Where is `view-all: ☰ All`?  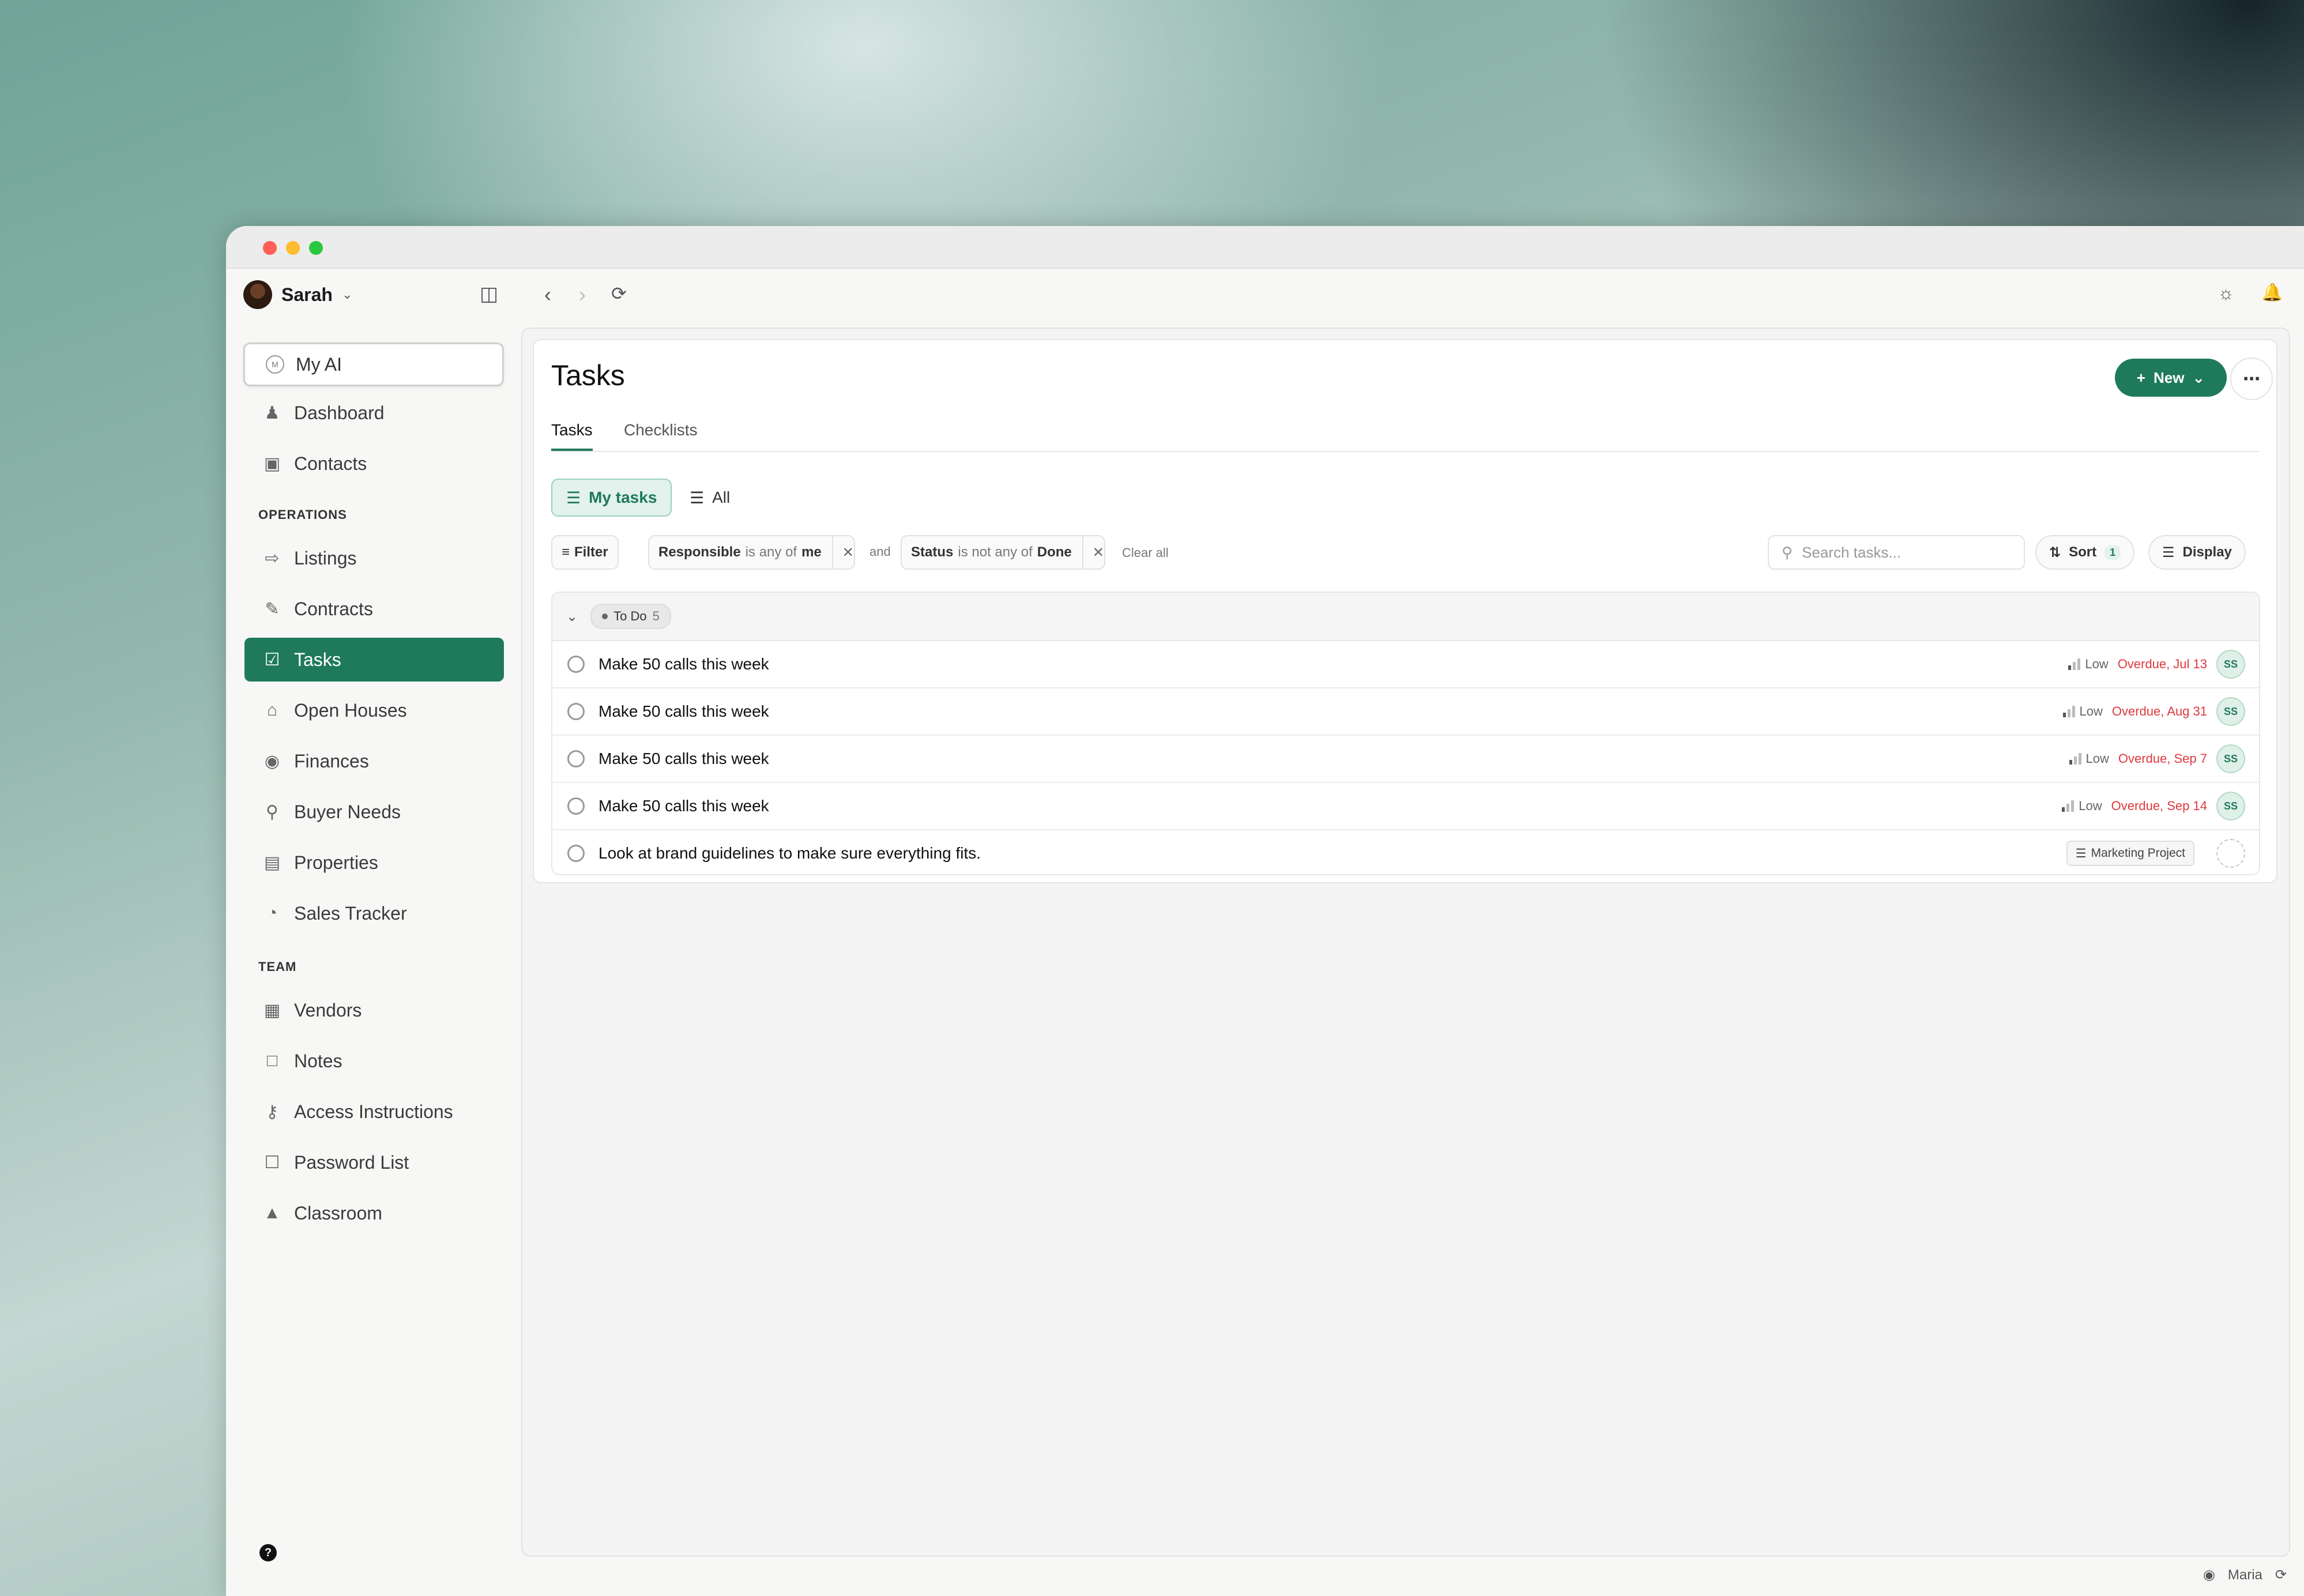
view-all: ☰ All is located at coordinates (710, 498).